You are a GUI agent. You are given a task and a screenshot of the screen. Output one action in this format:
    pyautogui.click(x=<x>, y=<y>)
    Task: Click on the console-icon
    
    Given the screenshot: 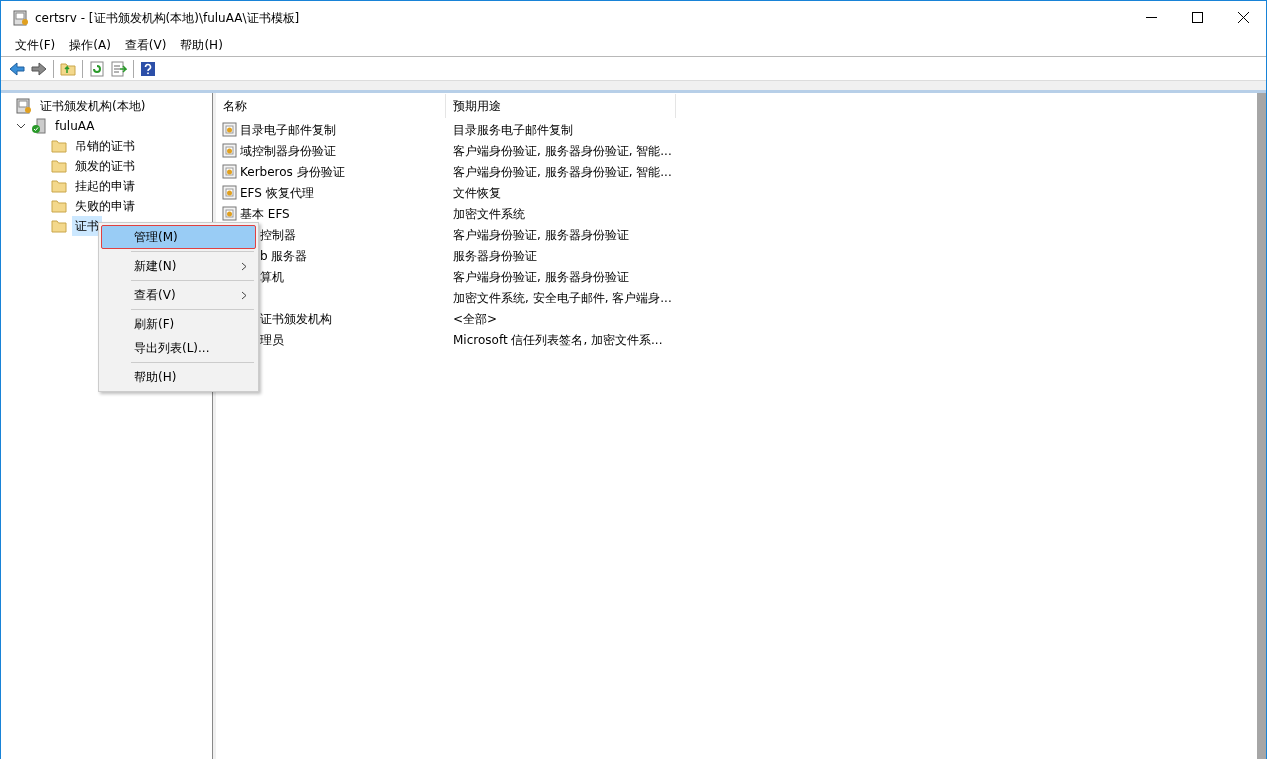 What is the action you would take?
    pyautogui.click(x=21, y=17)
    